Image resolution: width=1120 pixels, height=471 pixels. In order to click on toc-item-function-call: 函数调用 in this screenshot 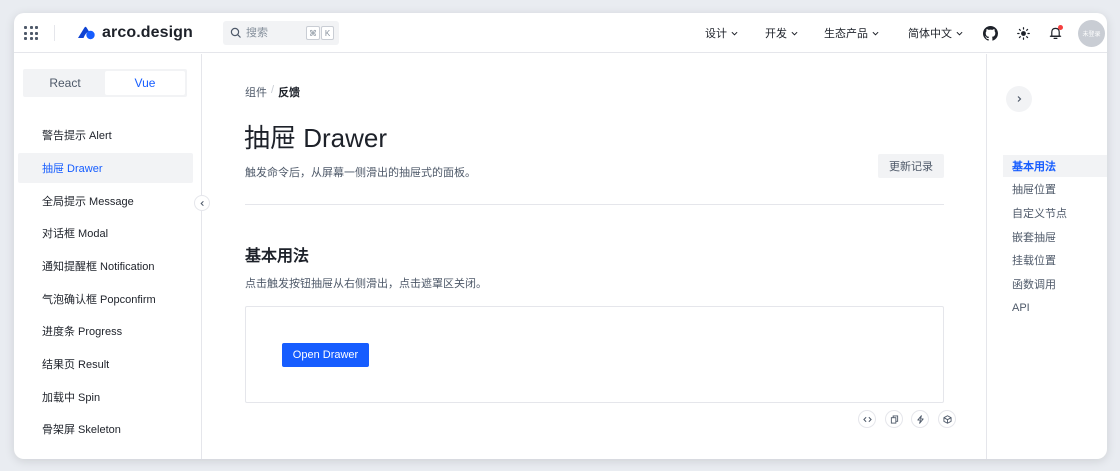, I will do `click(1055, 284)`.